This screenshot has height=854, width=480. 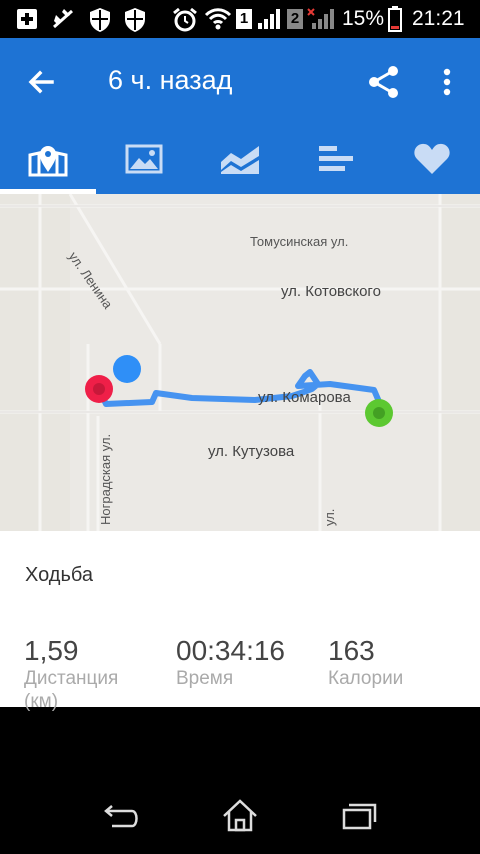 What do you see at coordinates (127, 369) in the screenshot?
I see `current-location-marker` at bounding box center [127, 369].